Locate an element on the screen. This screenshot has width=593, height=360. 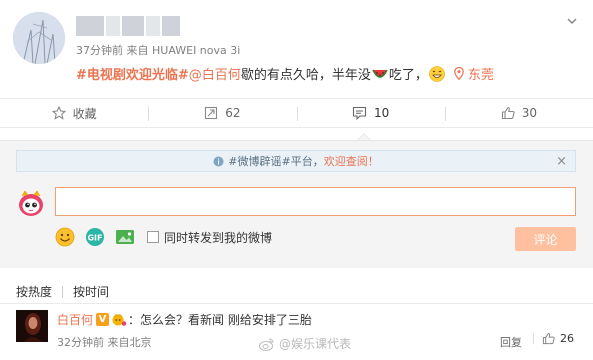
post-location-label: 东莞 is located at coordinates (480, 75).